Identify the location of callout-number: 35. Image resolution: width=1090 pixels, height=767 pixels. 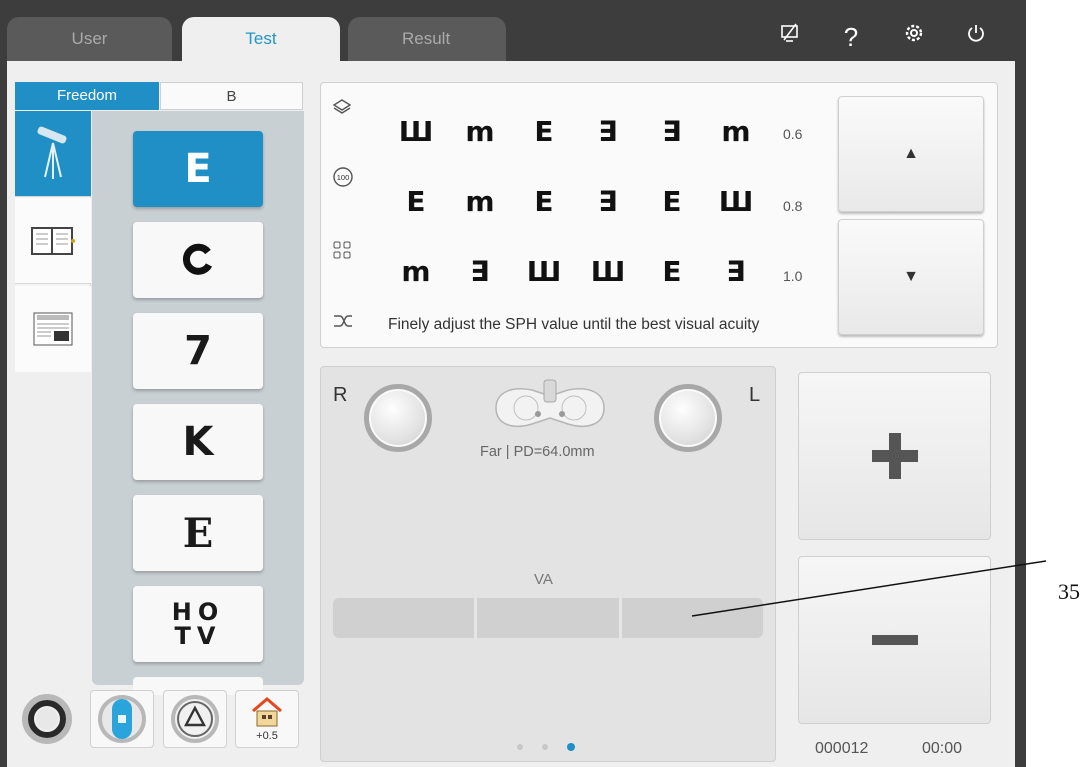
(1069, 591).